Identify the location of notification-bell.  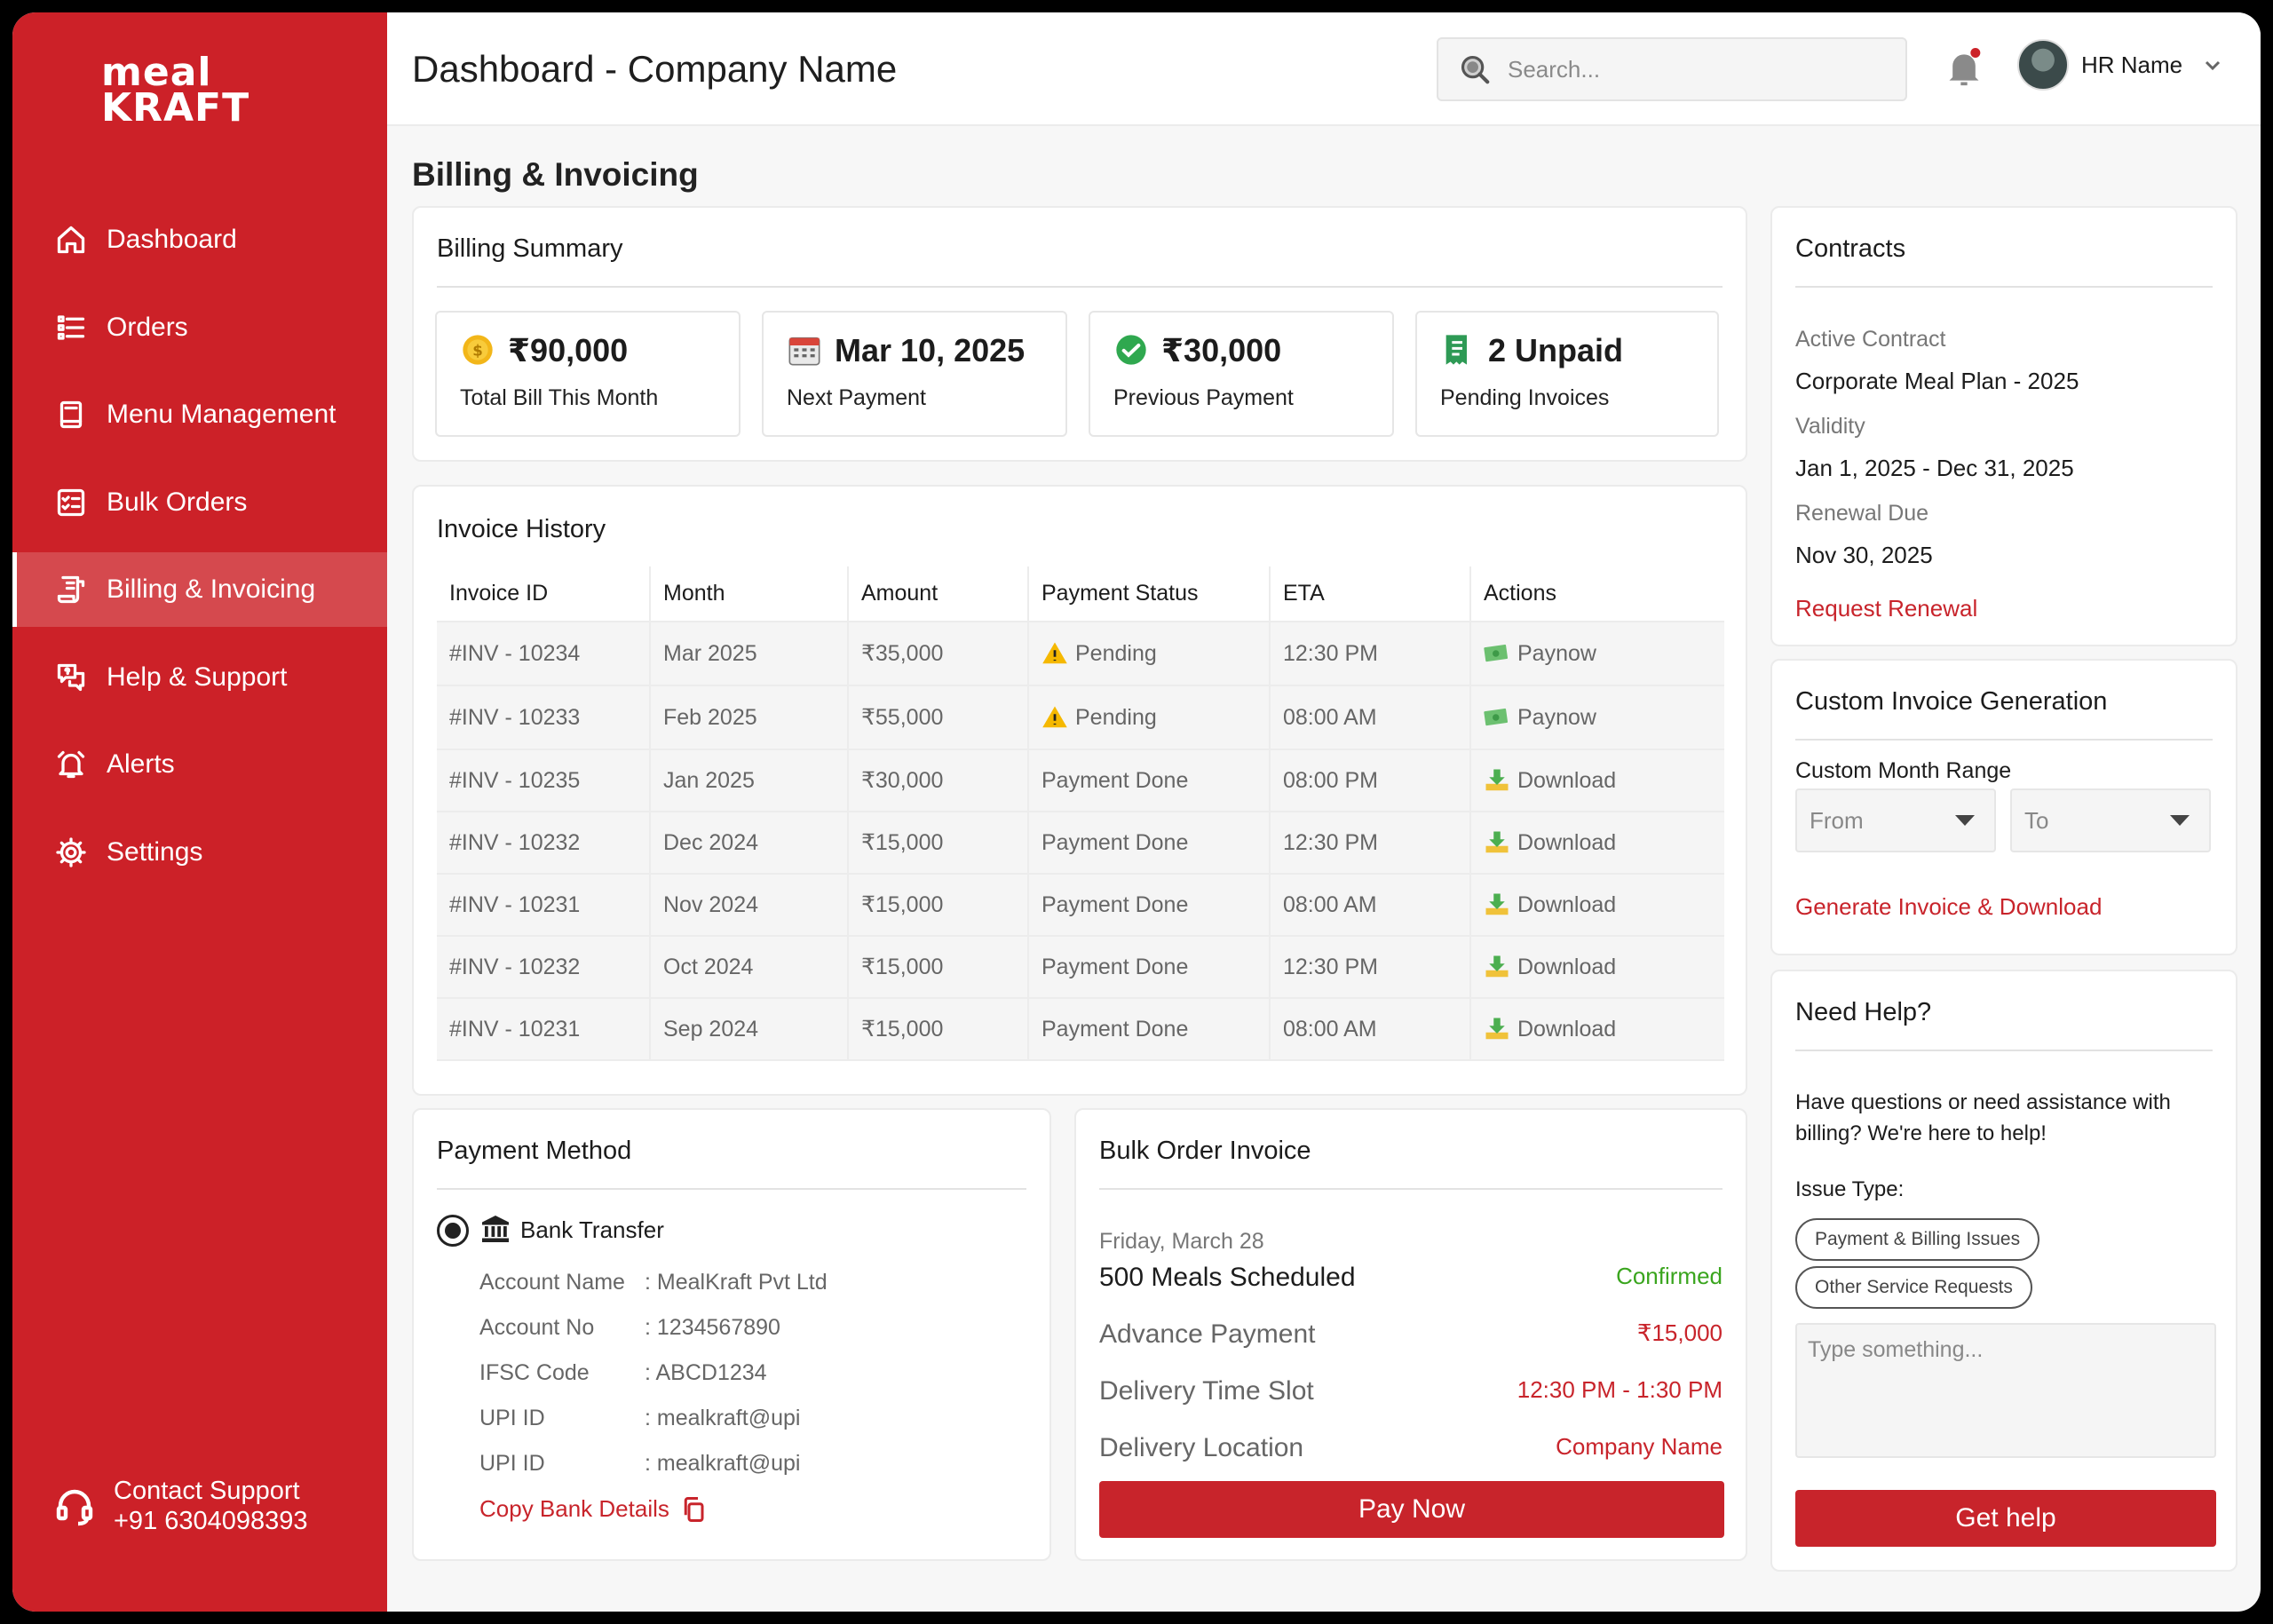
(1964, 67).